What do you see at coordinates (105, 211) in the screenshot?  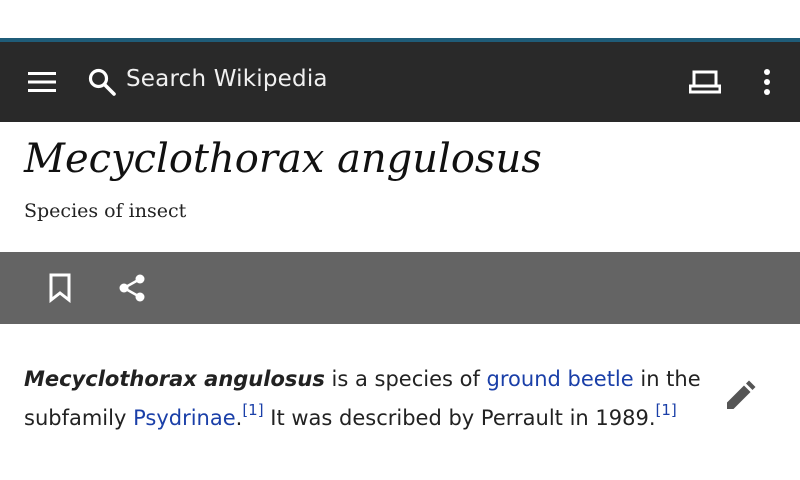 I see `page-description: Species of insect` at bounding box center [105, 211].